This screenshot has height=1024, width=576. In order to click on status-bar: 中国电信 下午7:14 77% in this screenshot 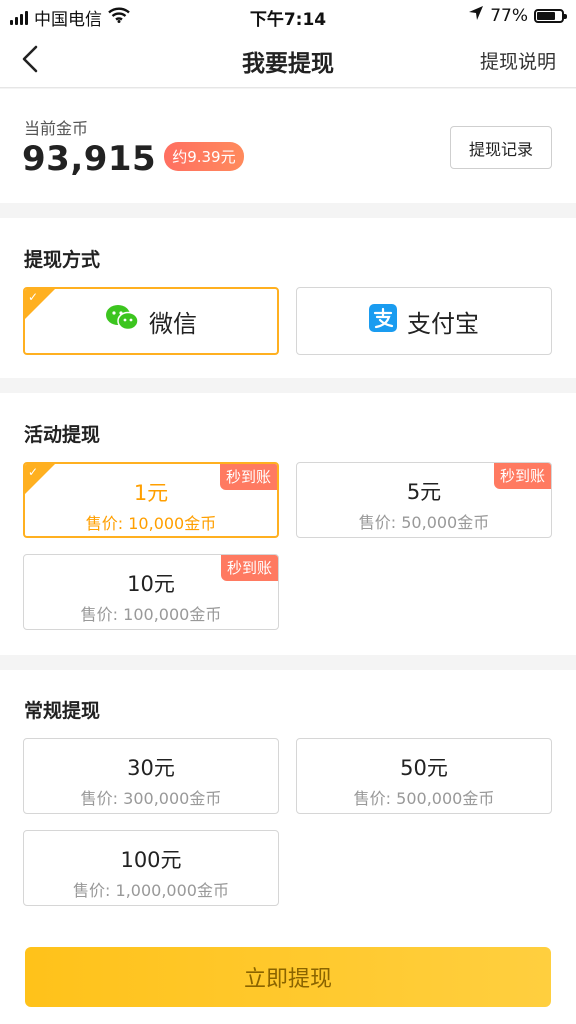, I will do `click(288, 15)`.